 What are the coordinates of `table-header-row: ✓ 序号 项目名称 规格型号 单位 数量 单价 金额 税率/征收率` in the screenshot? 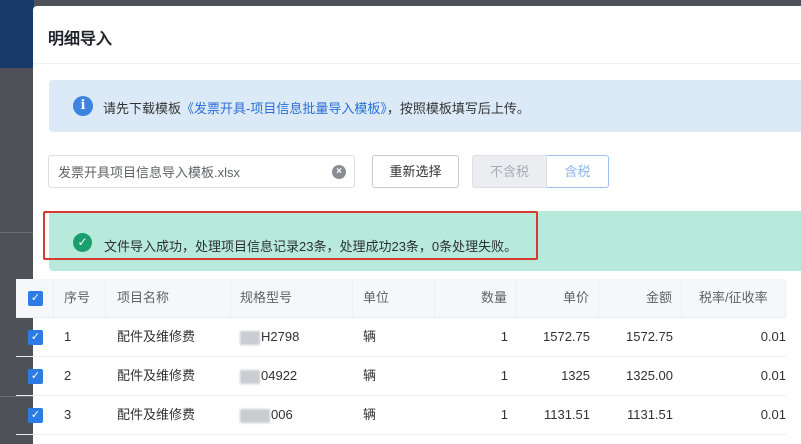 It's located at (401, 298).